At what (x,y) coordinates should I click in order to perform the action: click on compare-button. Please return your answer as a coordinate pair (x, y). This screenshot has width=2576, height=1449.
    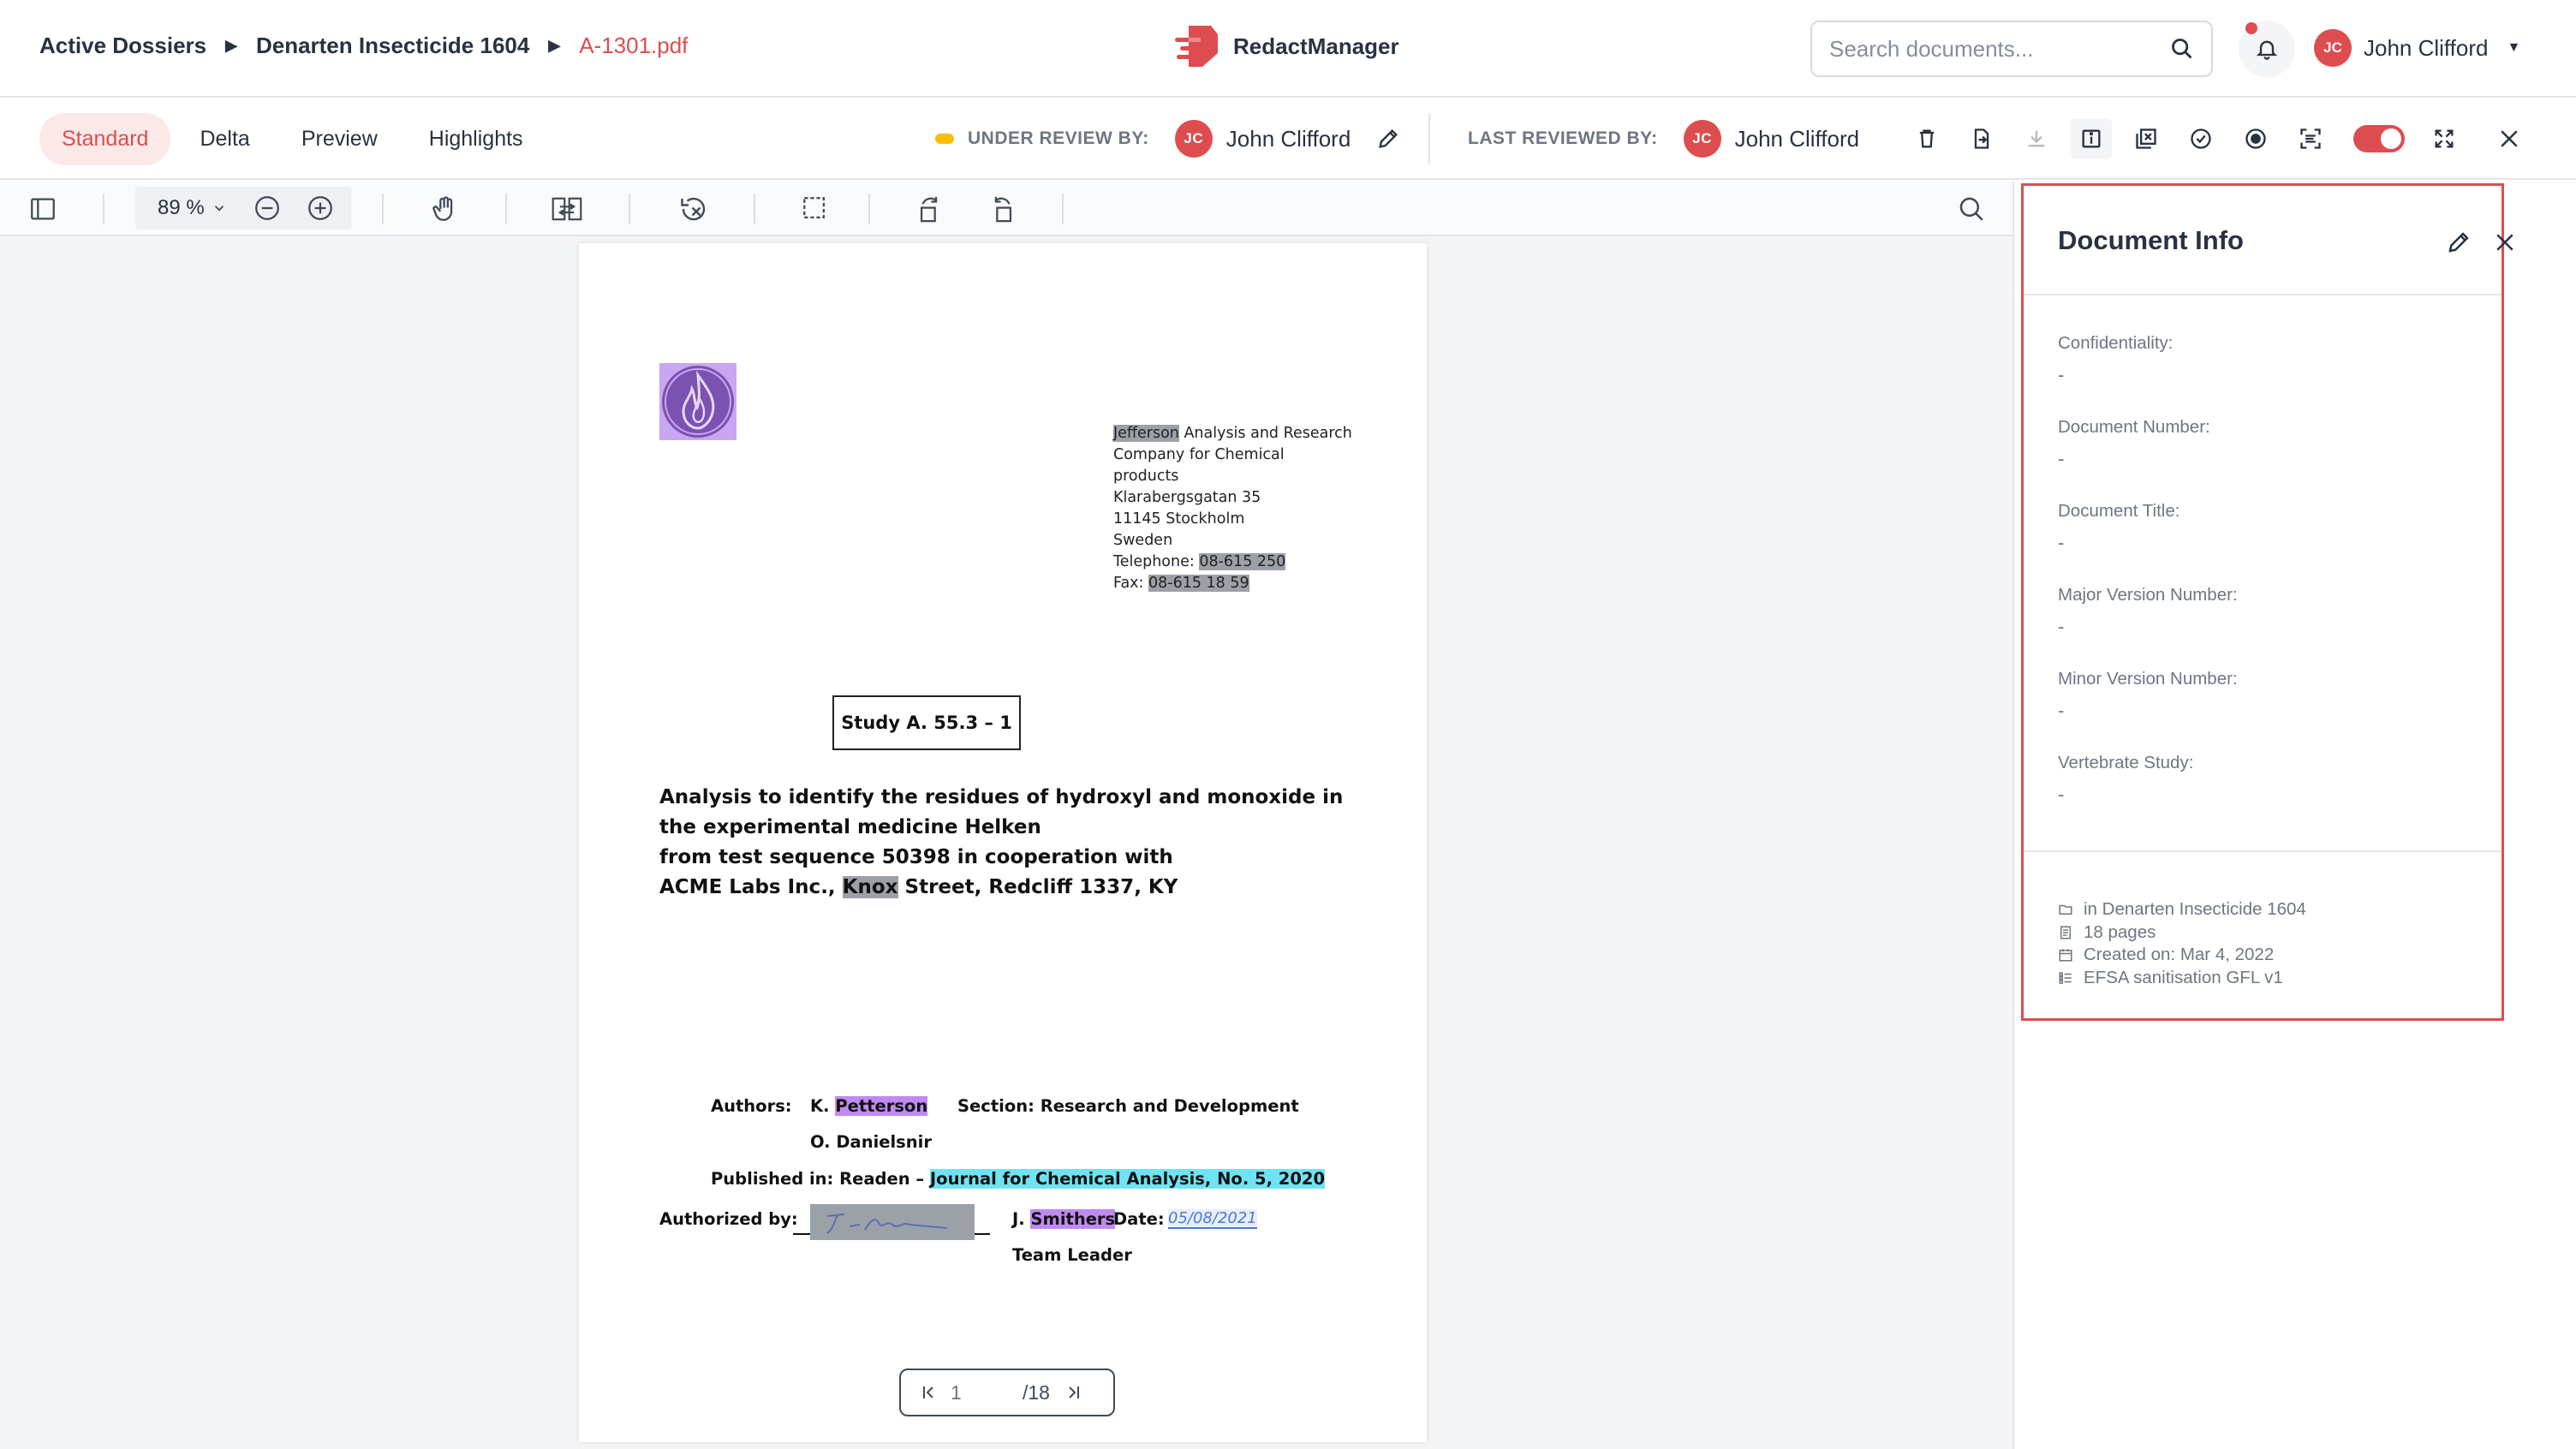
    Looking at the image, I should click on (567, 209).